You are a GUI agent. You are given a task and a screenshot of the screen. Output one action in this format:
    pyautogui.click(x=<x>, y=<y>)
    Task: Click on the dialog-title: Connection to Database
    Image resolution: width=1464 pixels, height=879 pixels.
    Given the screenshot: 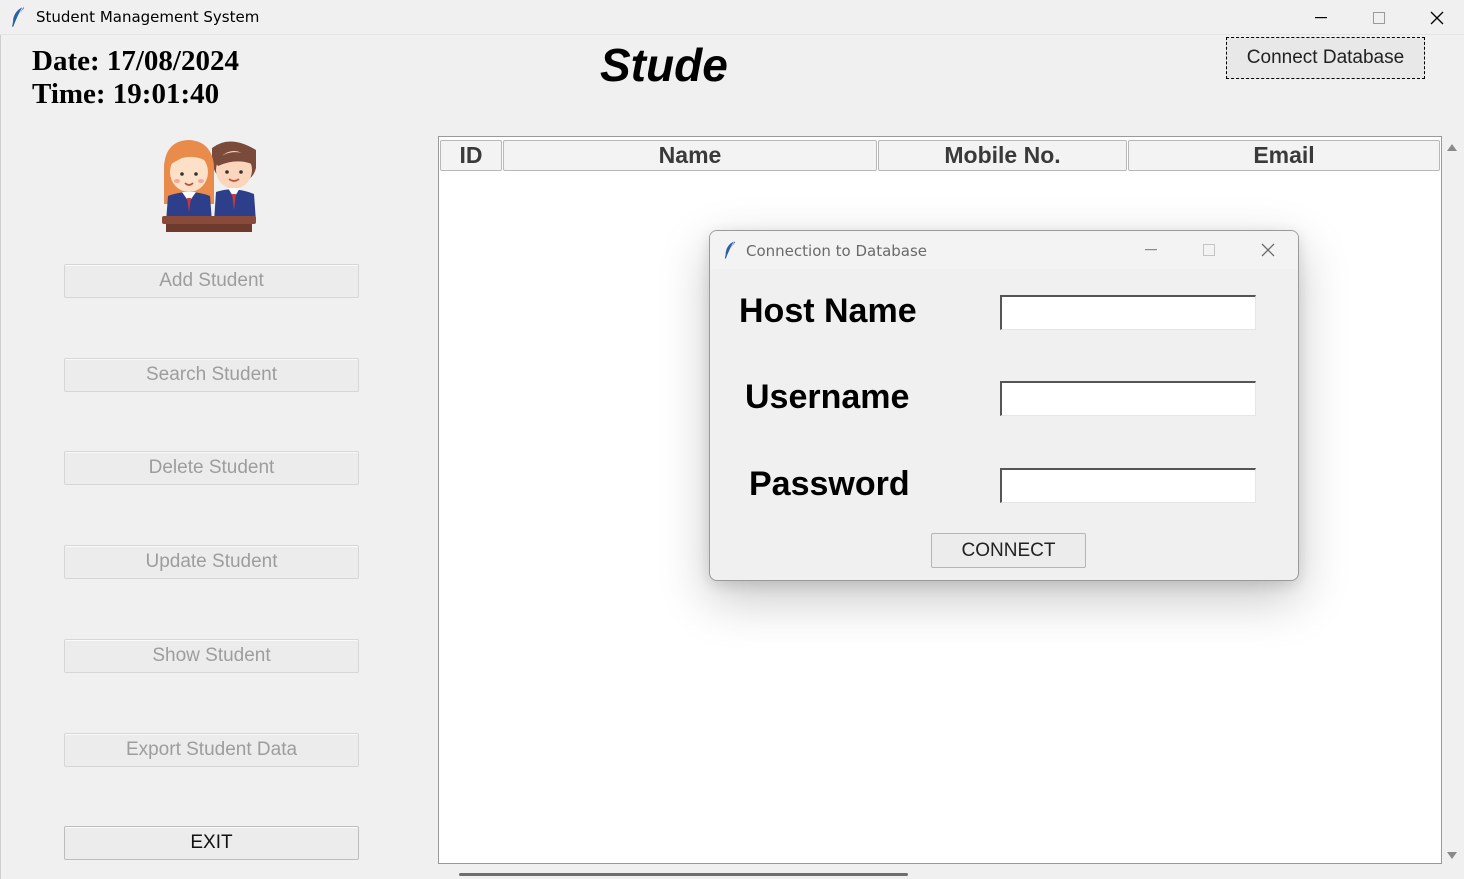 What is the action you would take?
    pyautogui.click(x=837, y=251)
    